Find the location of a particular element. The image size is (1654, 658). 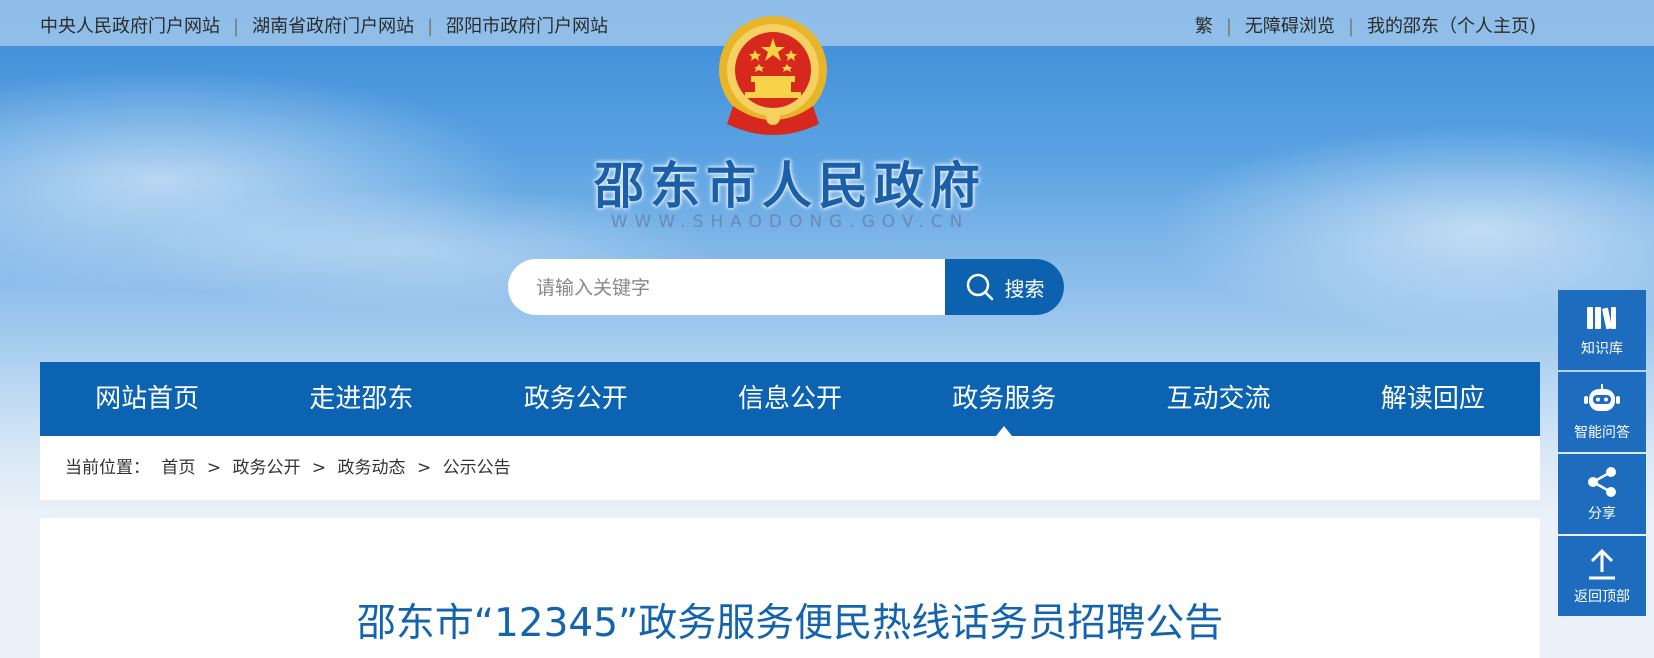

search-input is located at coordinates (736, 287).